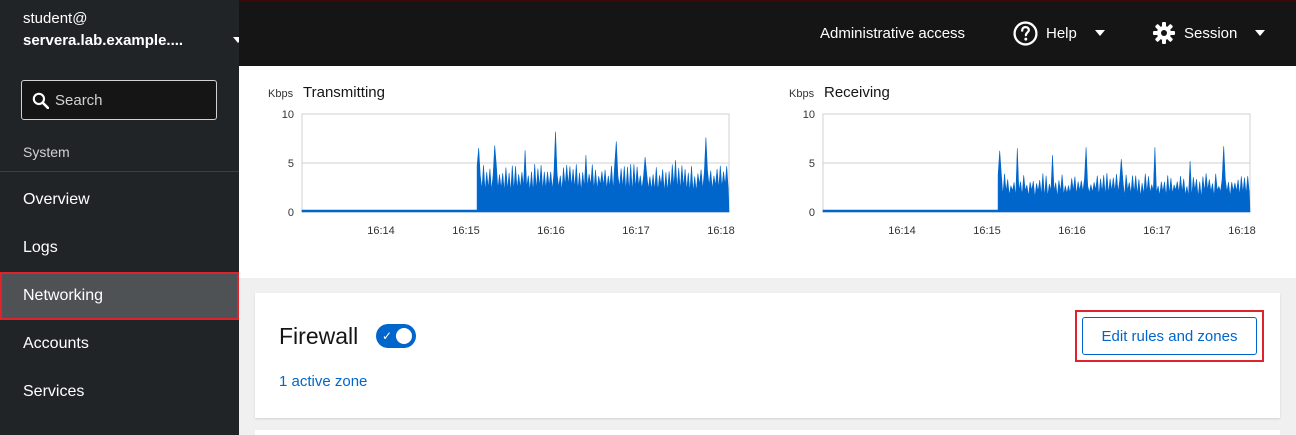 The height and width of the screenshot is (435, 1296). I want to click on sidebar-item-overview: Overview, so click(119, 200).